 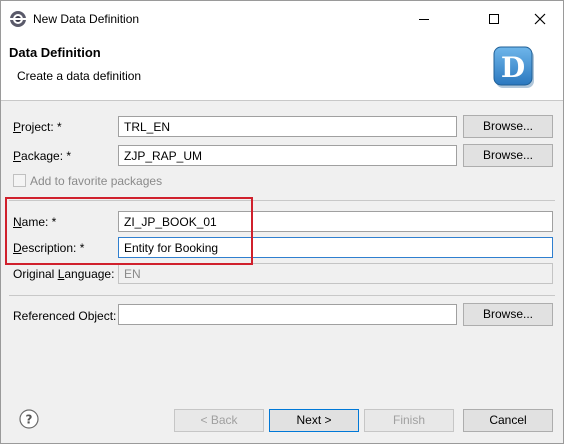 I want to click on project-field: TRL_EN, so click(x=287, y=126).